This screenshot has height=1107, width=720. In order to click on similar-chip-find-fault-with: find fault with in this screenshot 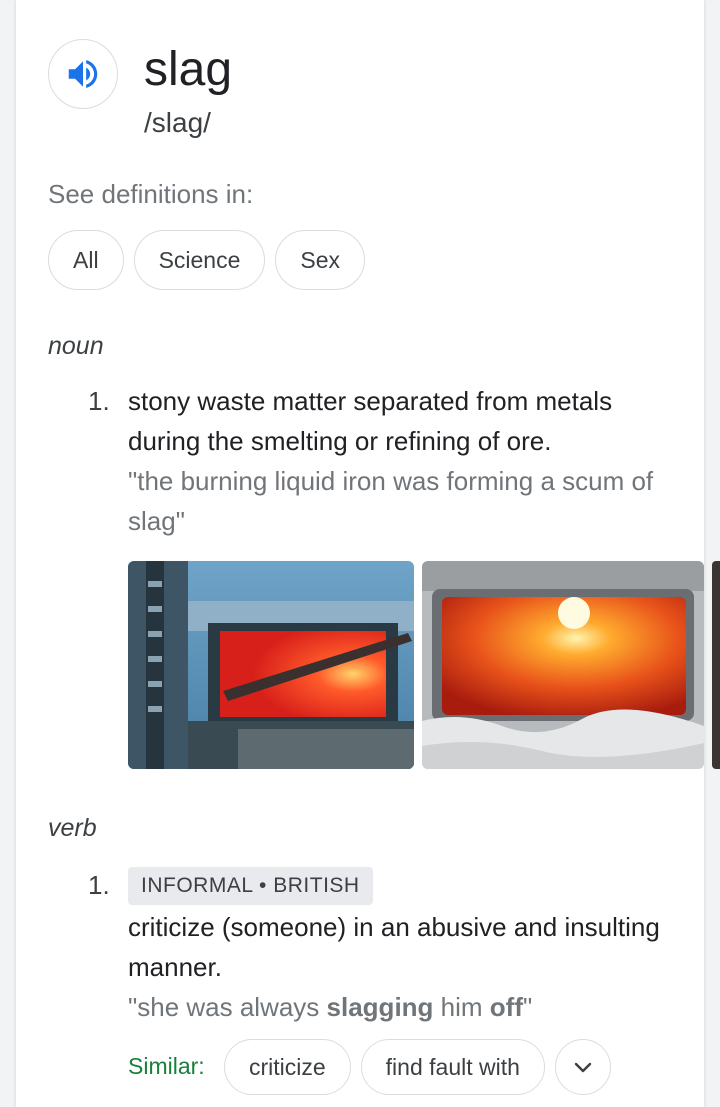, I will do `click(452, 1067)`.